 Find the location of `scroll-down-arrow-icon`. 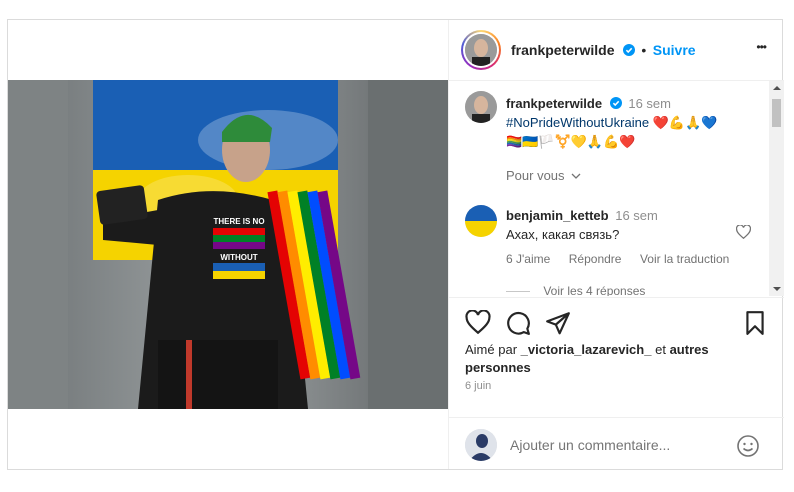

scroll-down-arrow-icon is located at coordinates (777, 289).